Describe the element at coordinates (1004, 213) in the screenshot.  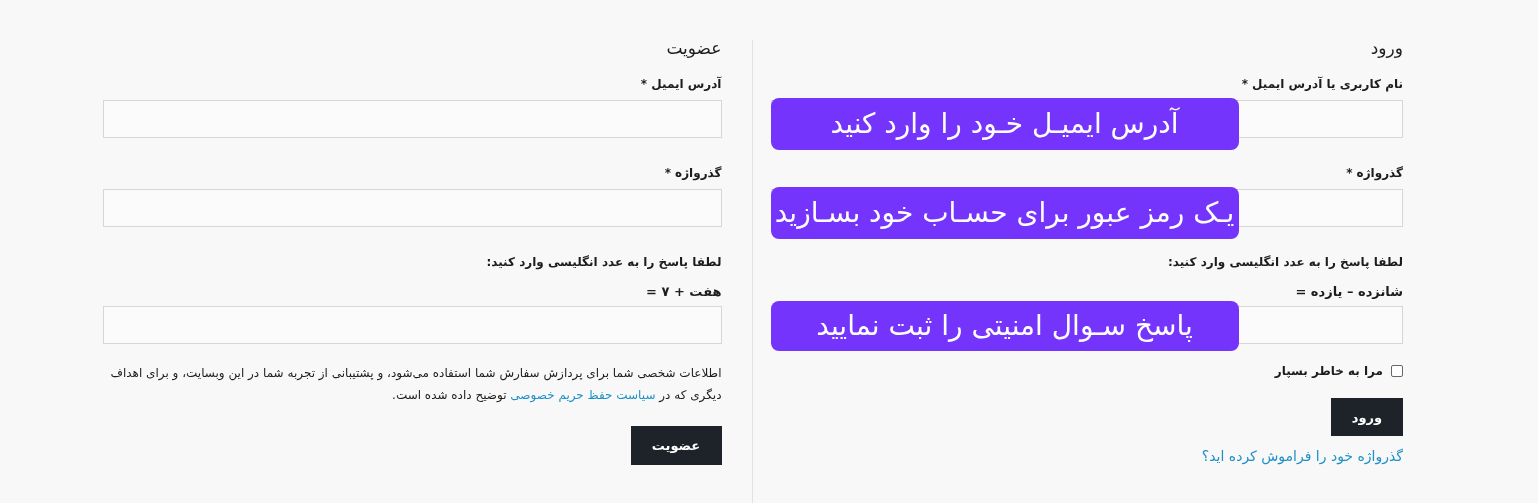
I see `annotation-tooltip: یـک رمز عبور برای حسـاب خود بسـازید` at that location.